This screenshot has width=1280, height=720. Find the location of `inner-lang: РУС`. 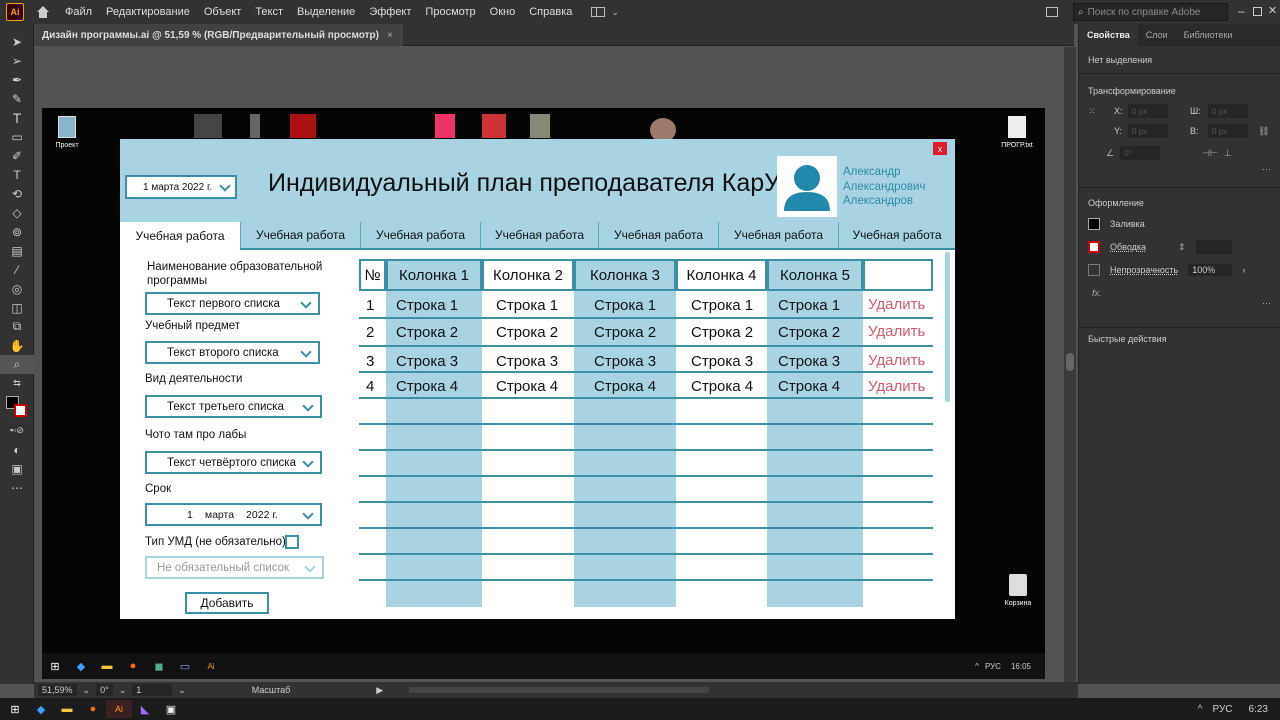

inner-lang: РУС is located at coordinates (993, 666).